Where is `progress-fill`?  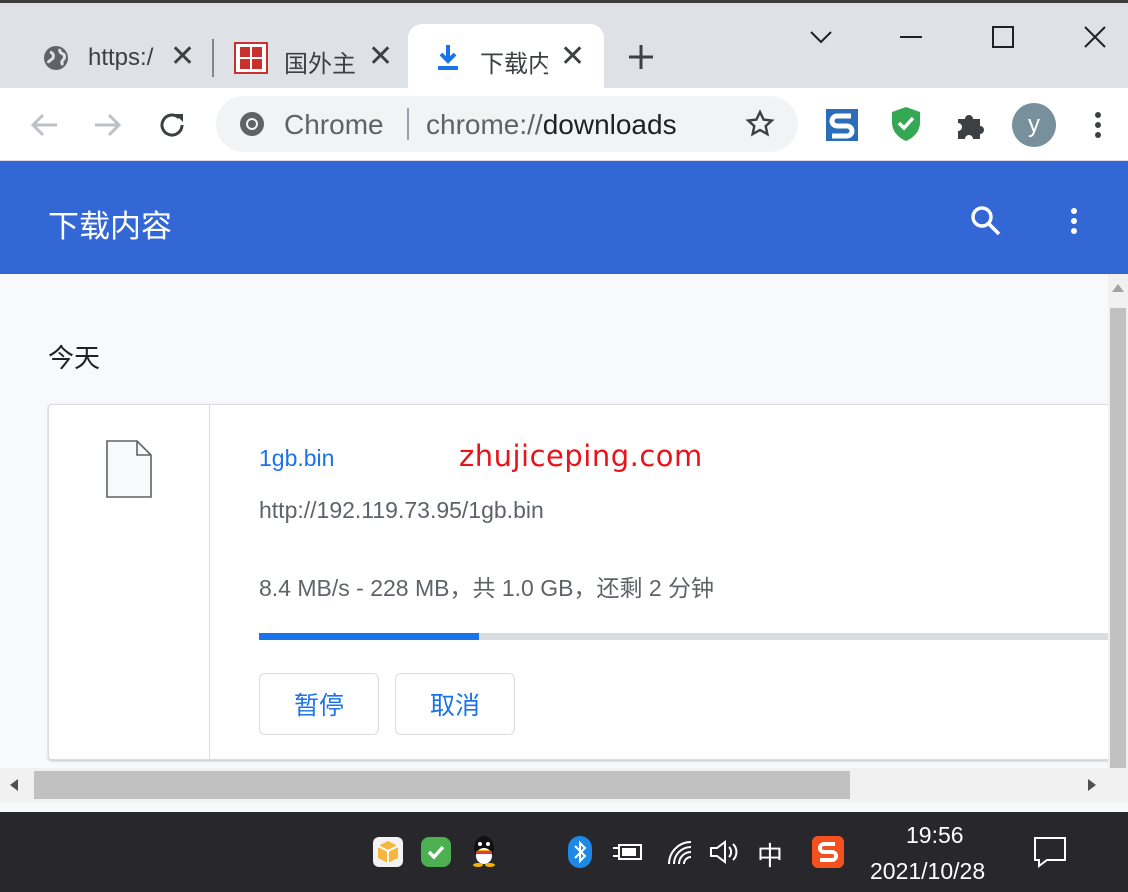 progress-fill is located at coordinates (369, 636).